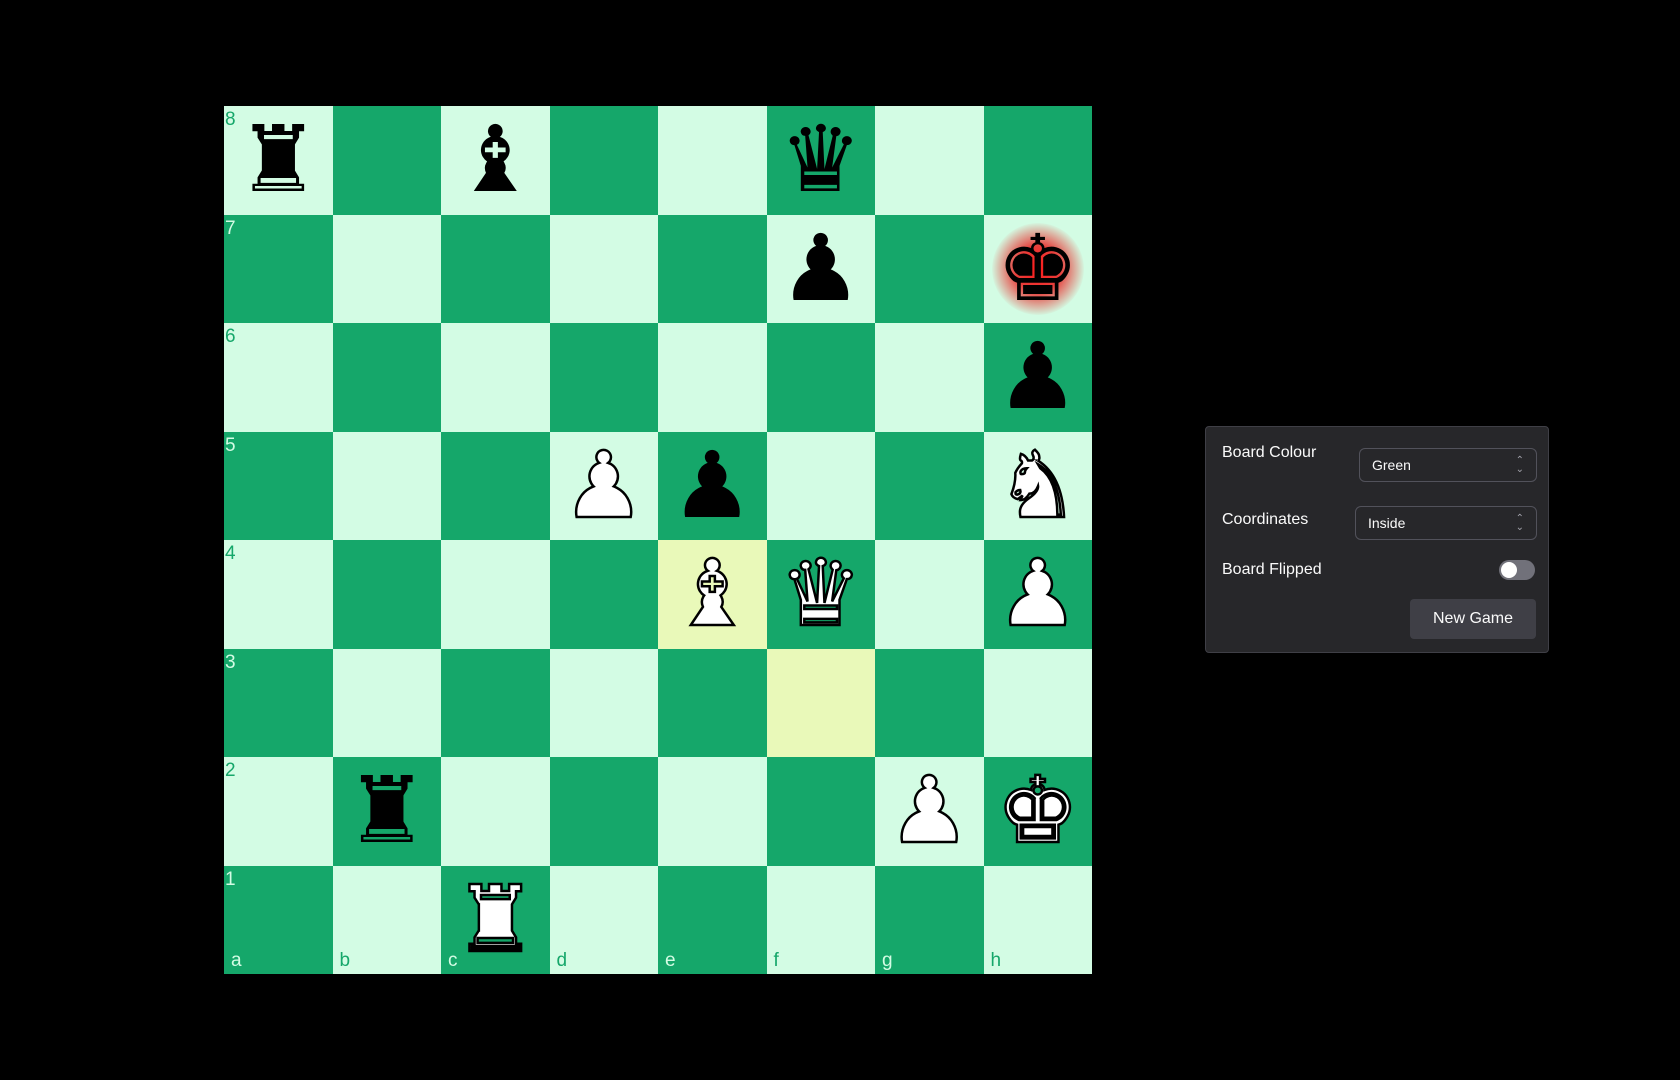  I want to click on square-h5: ♞, so click(1037, 485).